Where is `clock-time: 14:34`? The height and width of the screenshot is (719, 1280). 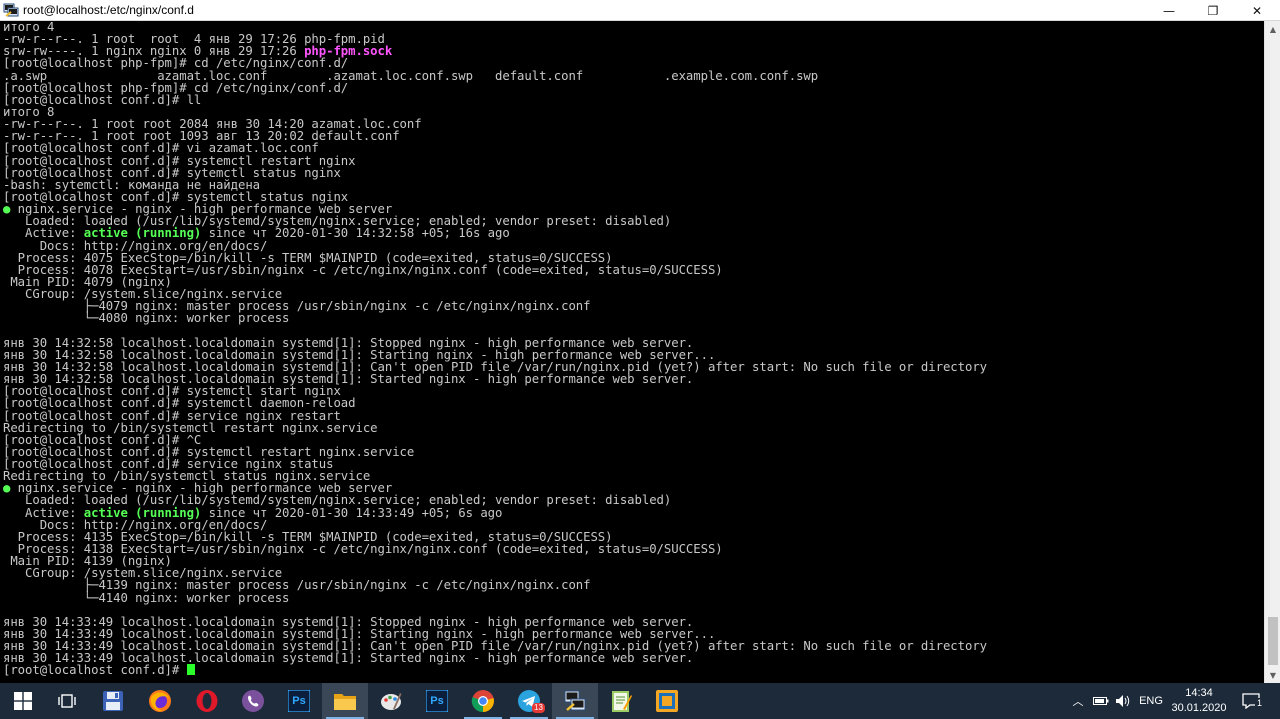 clock-time: 14:34 is located at coordinates (1199, 693).